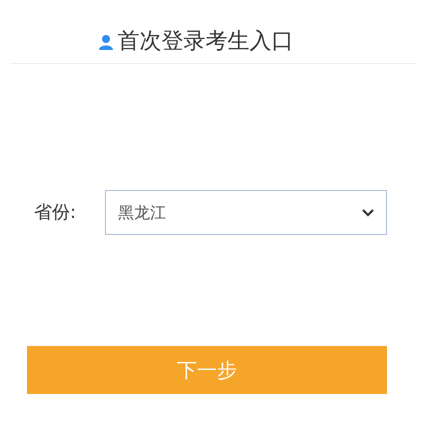 Image resolution: width=427 pixels, height=424 pixels. What do you see at coordinates (206, 41) in the screenshot?
I see `page-title: 首次登录考生入口` at bounding box center [206, 41].